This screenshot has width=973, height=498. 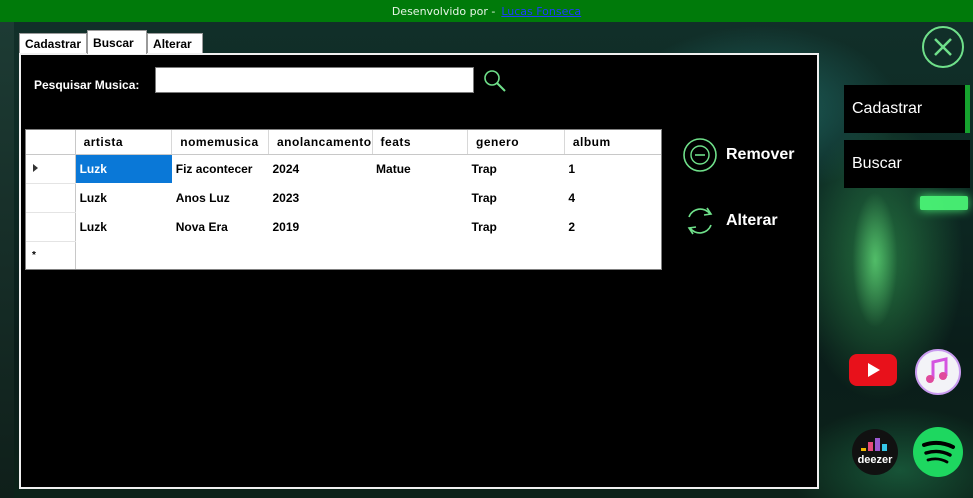 I want to click on column-header-album: album, so click(x=612, y=142).